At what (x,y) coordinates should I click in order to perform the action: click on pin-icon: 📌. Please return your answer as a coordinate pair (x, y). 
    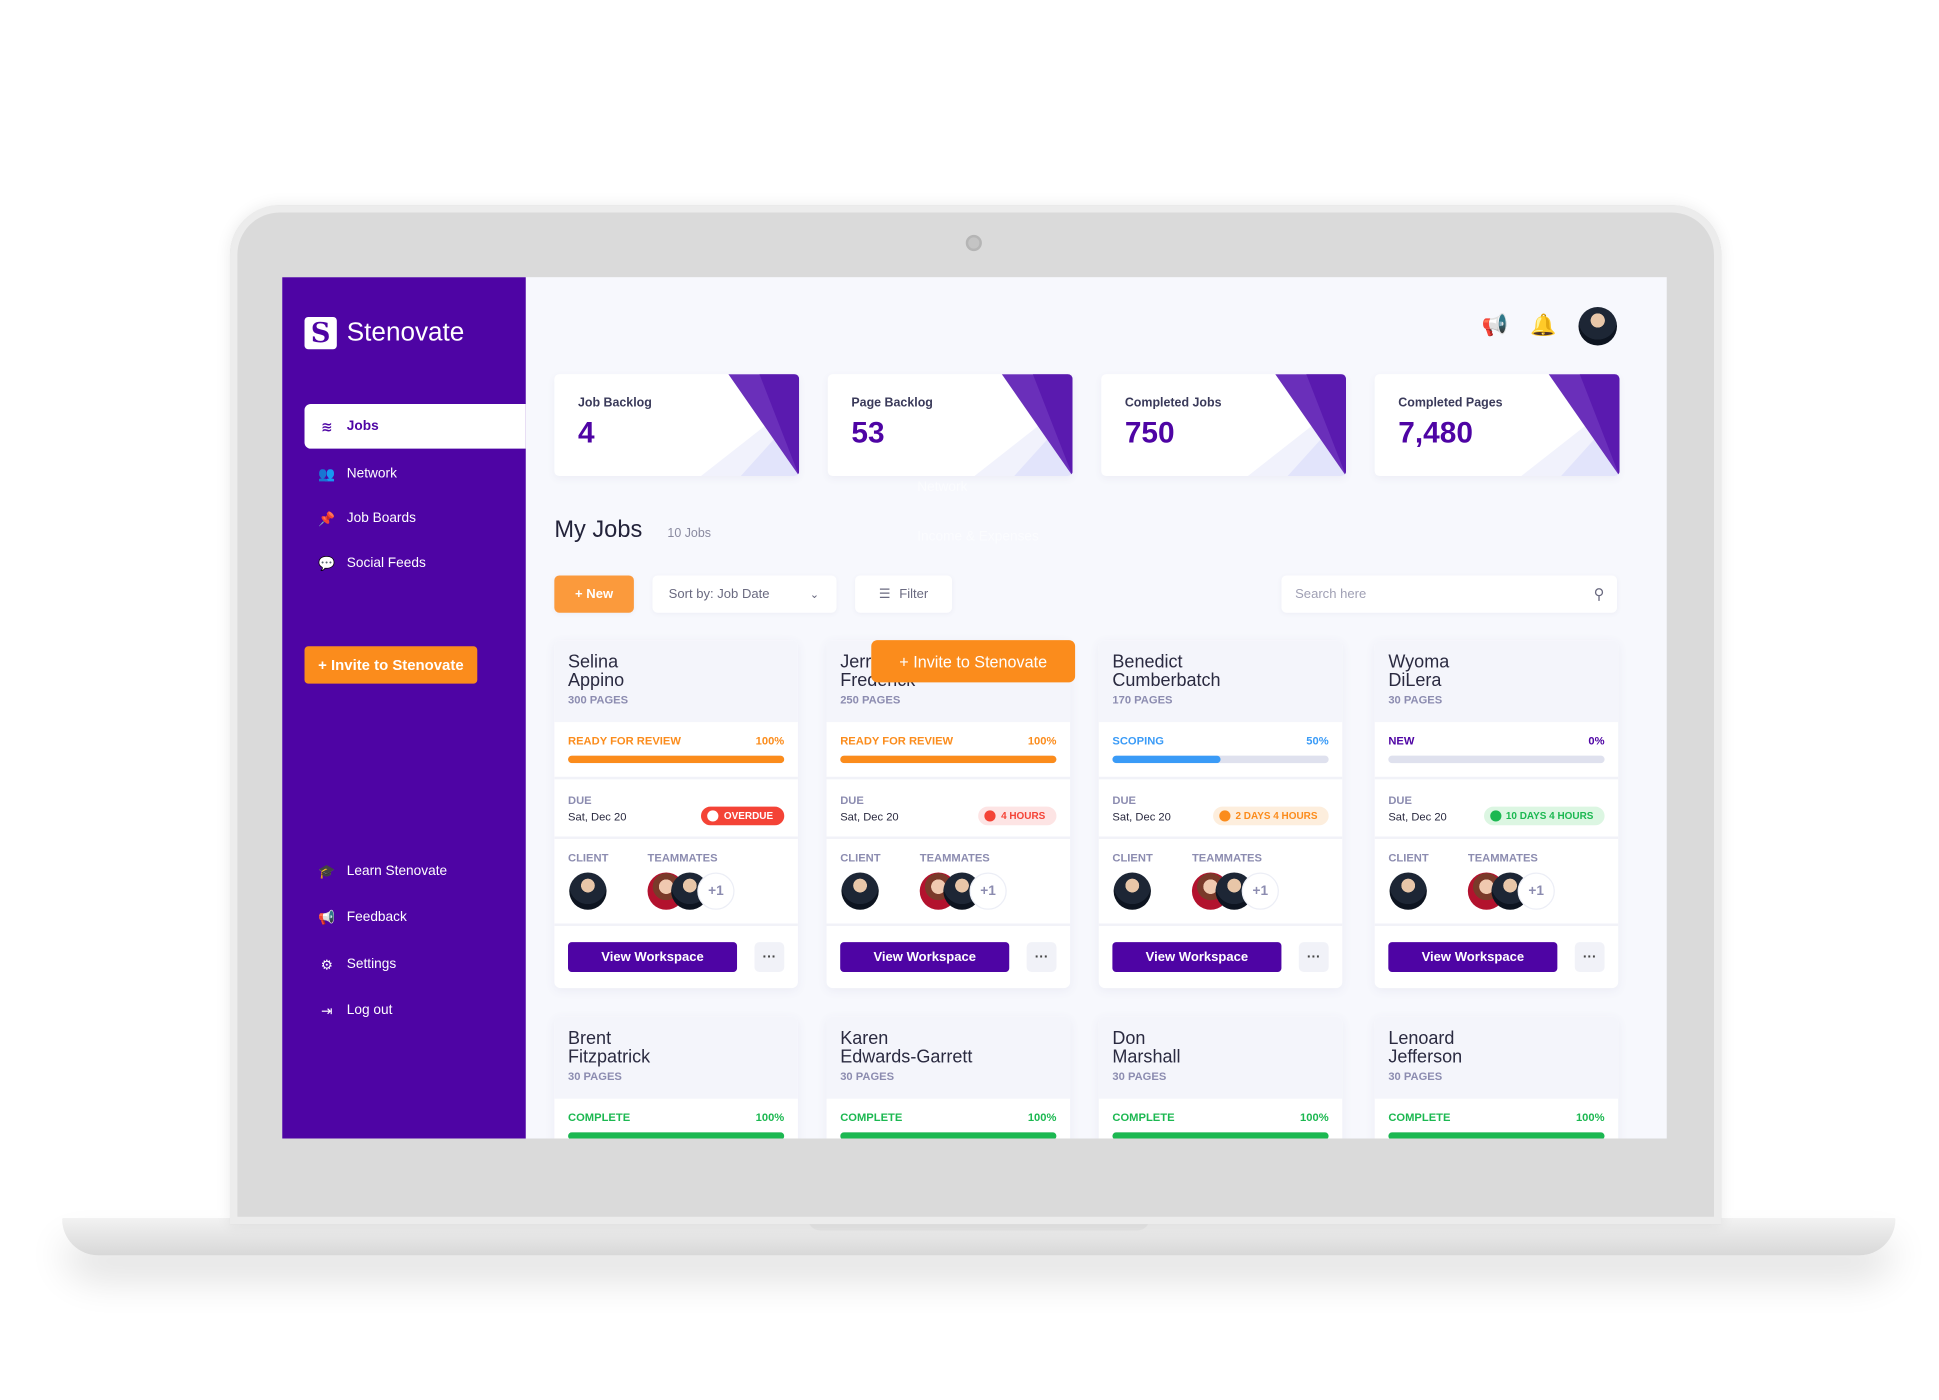
    Looking at the image, I should click on (327, 519).